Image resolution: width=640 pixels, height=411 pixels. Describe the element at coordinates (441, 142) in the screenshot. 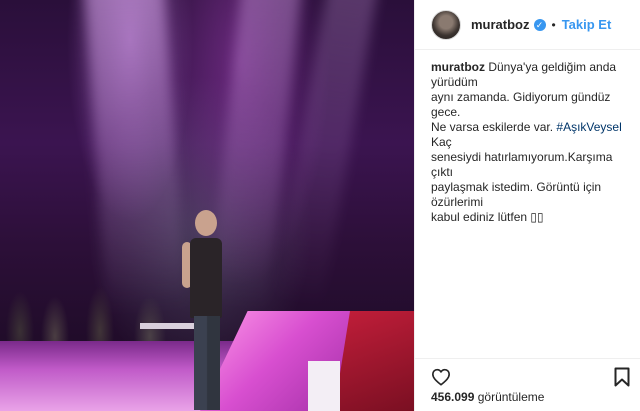

I see `caption-line: Kaç` at that location.